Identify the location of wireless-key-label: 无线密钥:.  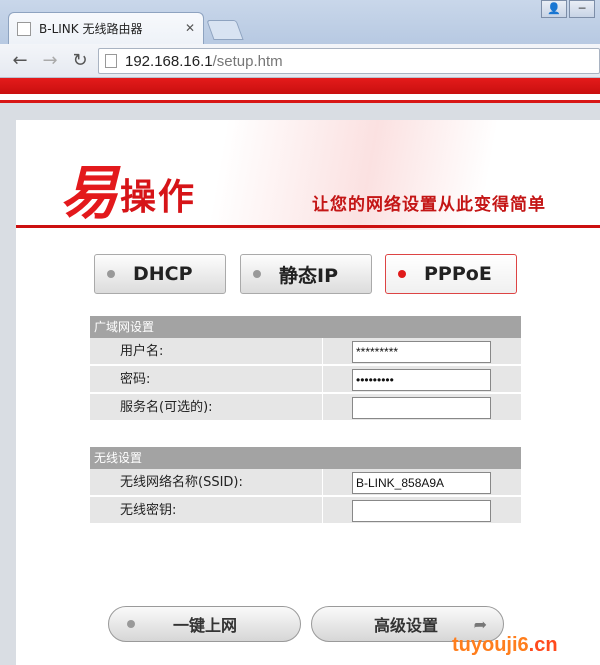
(148, 510).